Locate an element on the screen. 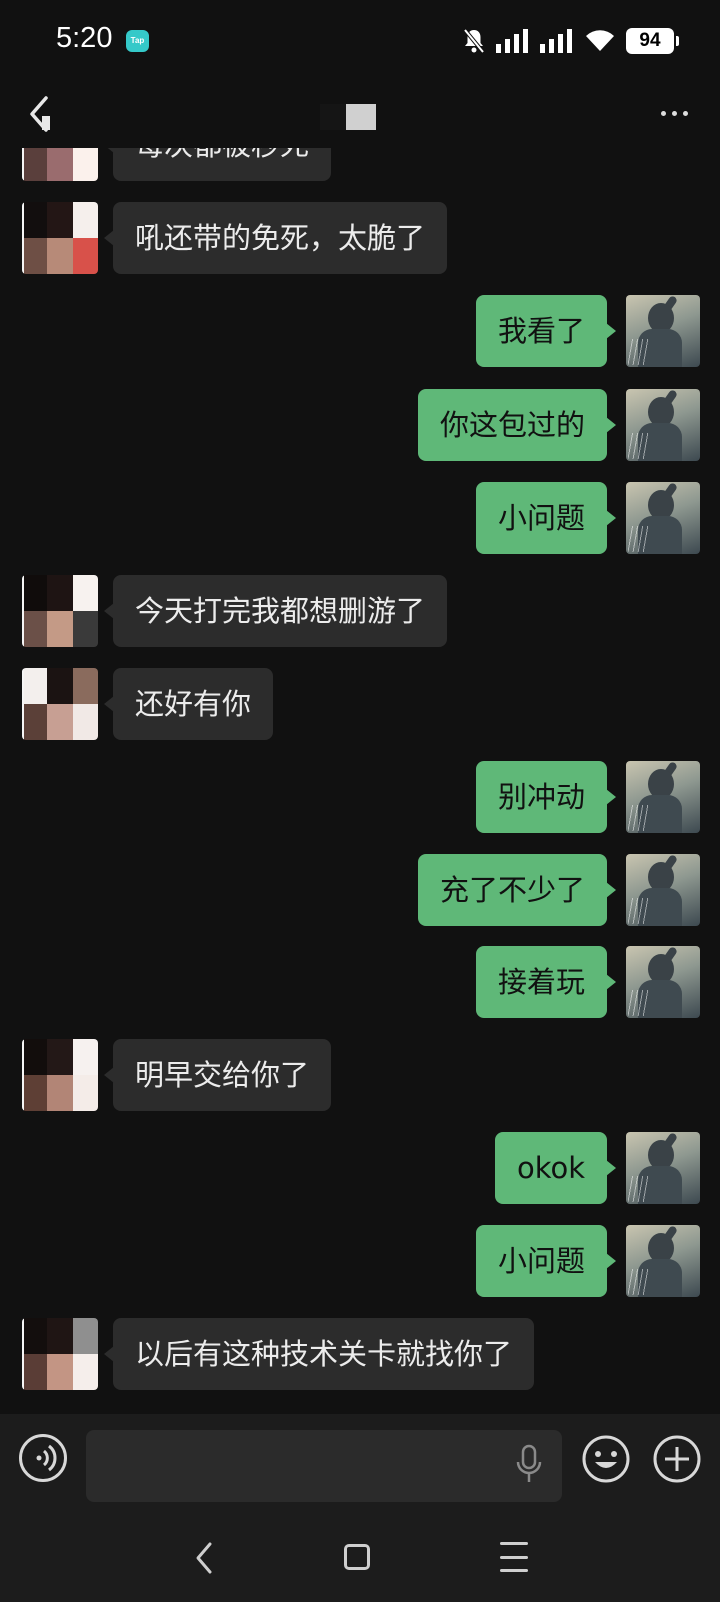  message-row-outgoing: okok is located at coordinates (360, 1169).